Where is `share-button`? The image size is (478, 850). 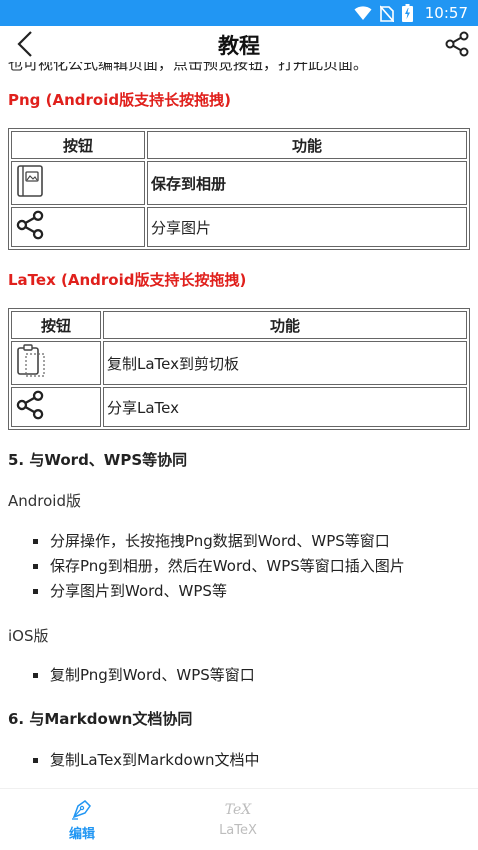 share-button is located at coordinates (457, 44).